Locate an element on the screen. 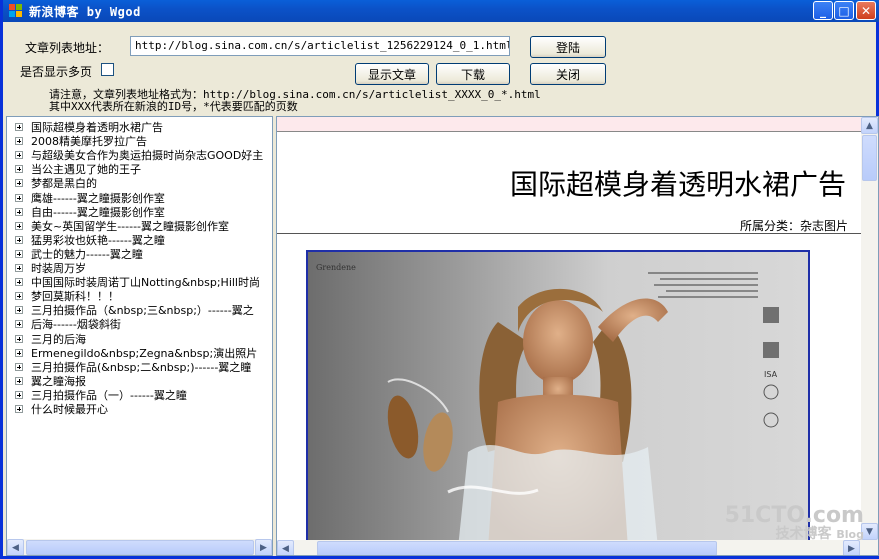 This screenshot has height=559, width=879. article-title: 国际超模身着透明水裙广告 is located at coordinates (677, 184).